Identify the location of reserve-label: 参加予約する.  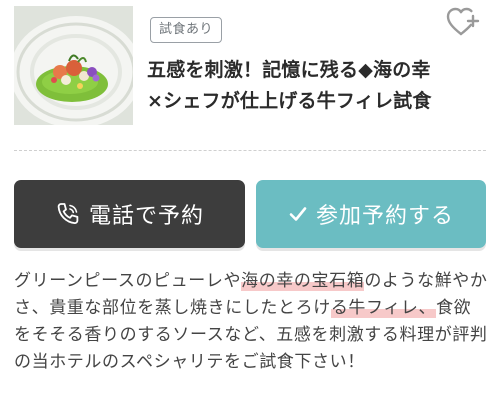
(384, 216).